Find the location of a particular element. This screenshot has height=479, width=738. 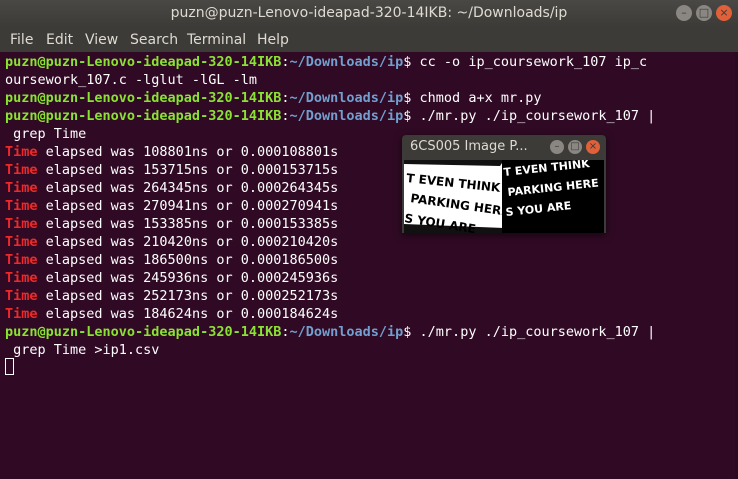

terminal-line: grep Time >ip1.csv is located at coordinates (82, 350).